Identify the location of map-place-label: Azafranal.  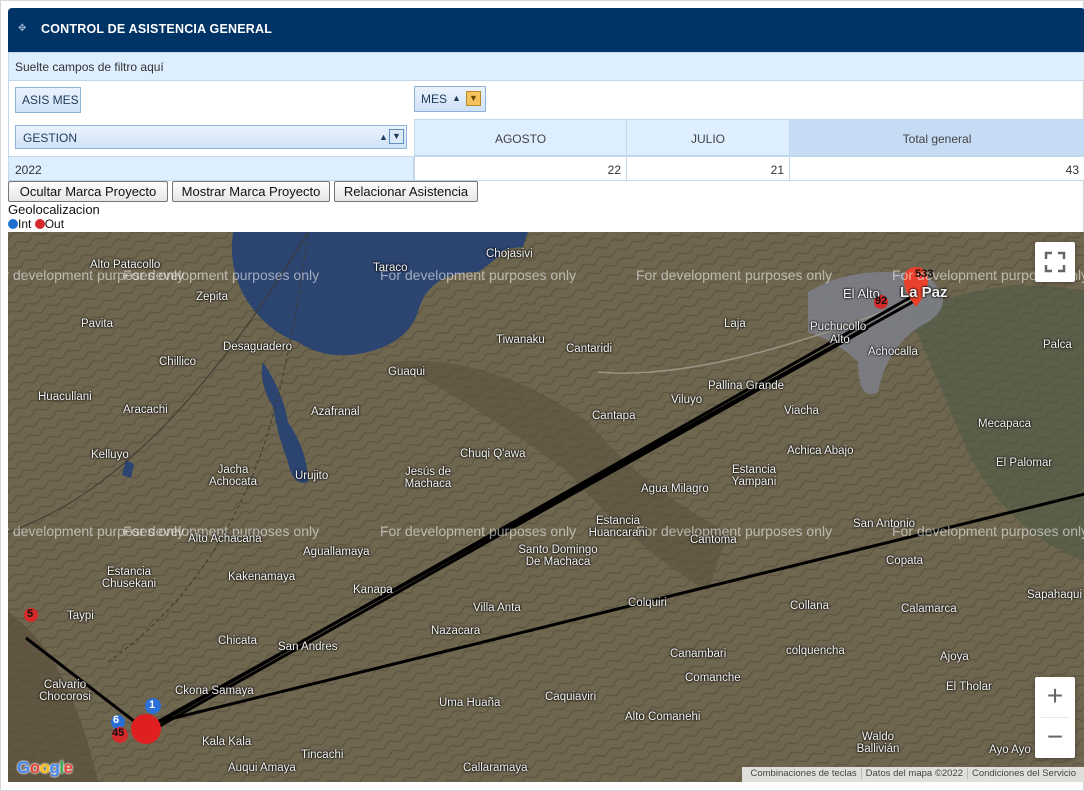
(335, 412).